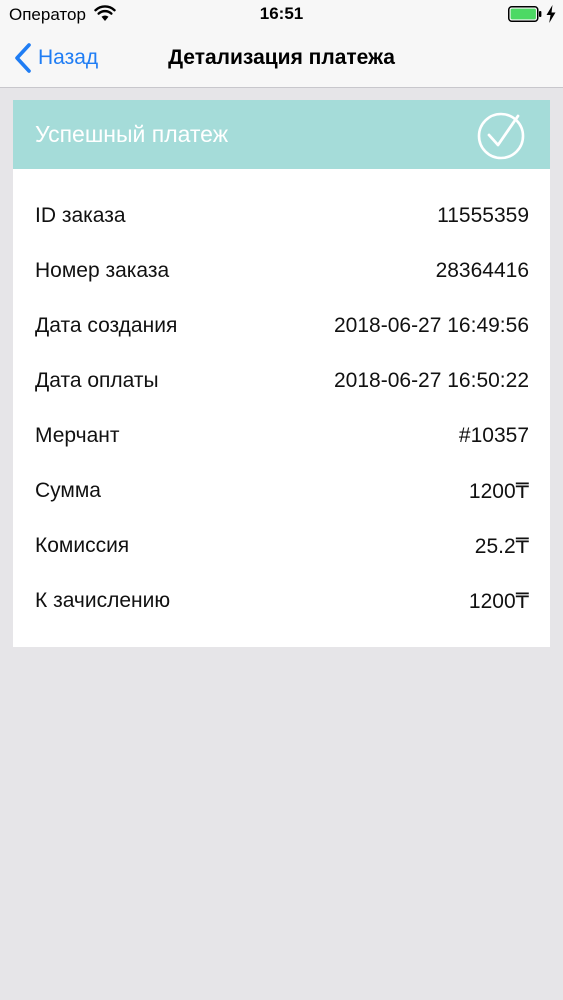 The image size is (563, 1000). I want to click on row-value: #10357, so click(493, 435).